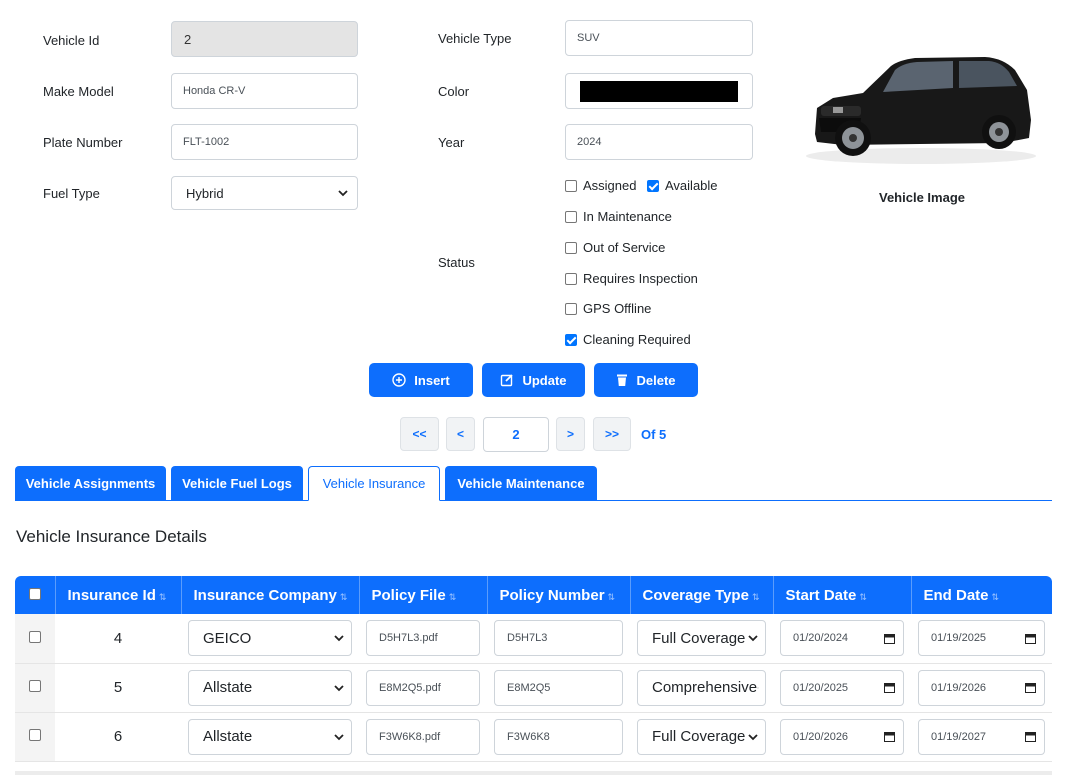 The image size is (1067, 775). Describe the element at coordinates (423, 736) in the screenshot. I see `policy-file-input: F3W6K8.pdf` at that location.